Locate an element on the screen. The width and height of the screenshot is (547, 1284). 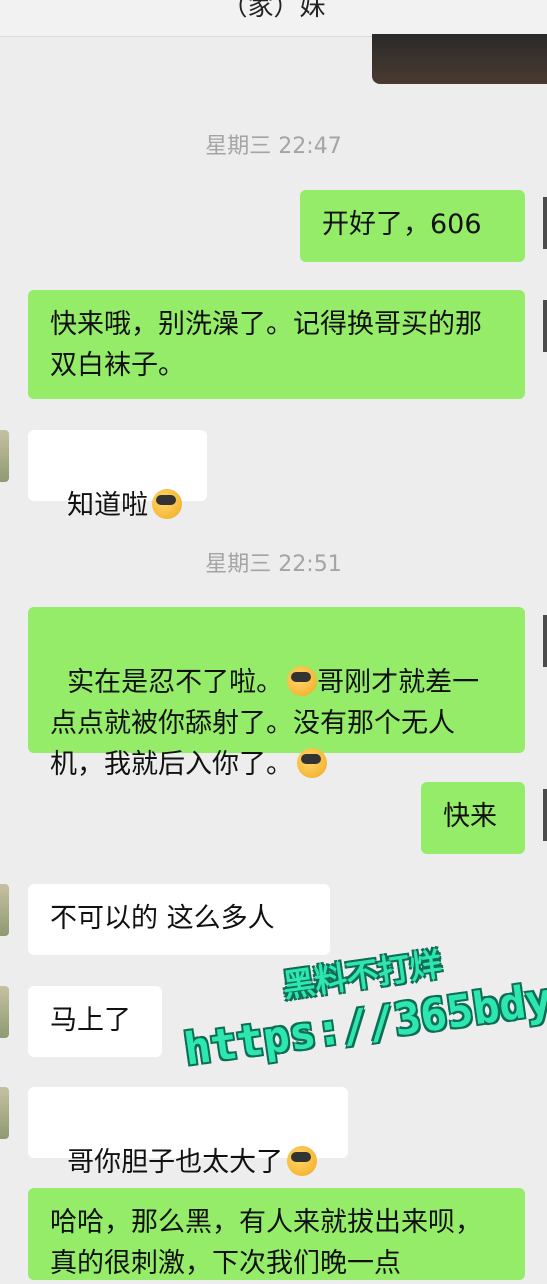
chat-header: （家）妹 is located at coordinates (273, 18).